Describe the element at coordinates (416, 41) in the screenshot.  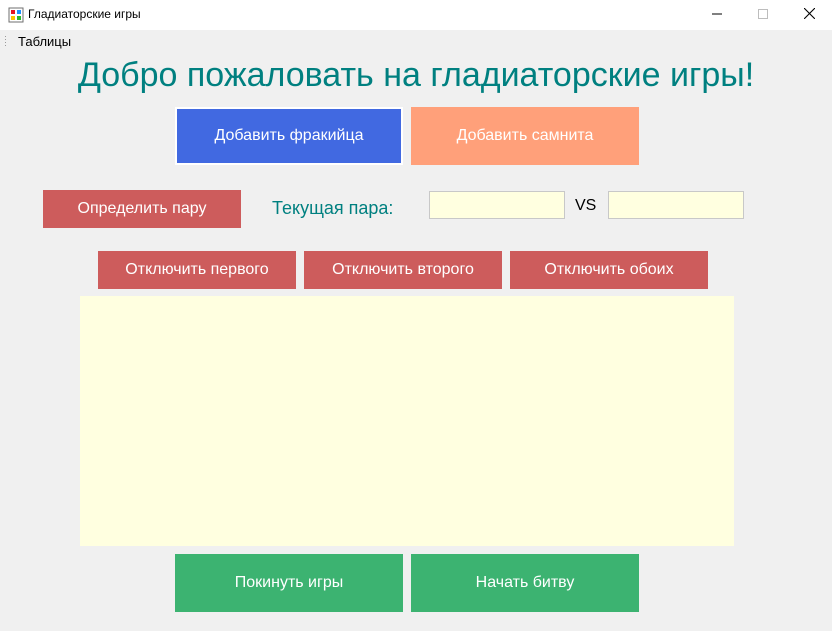
I see `menu-bar: Таблицы` at that location.